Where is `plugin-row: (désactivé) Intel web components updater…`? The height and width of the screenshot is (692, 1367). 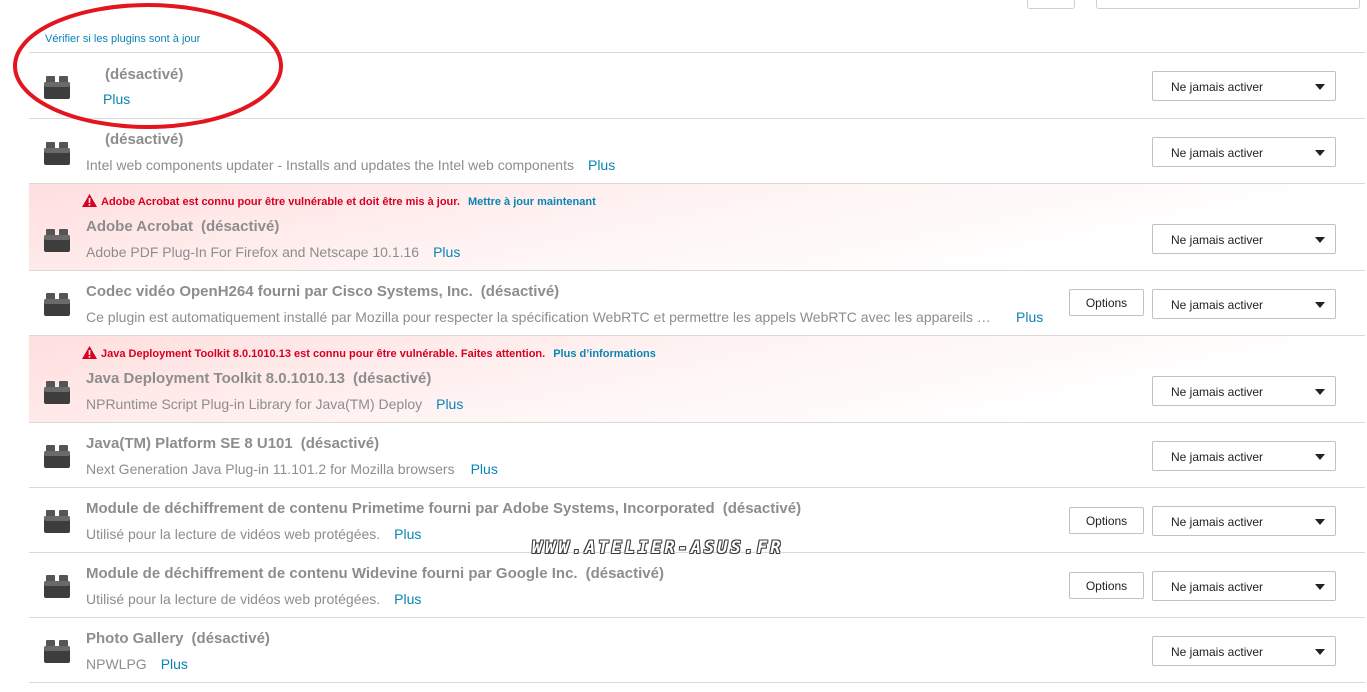
plugin-row: (désactivé) Intel web components updater… is located at coordinates (697, 150).